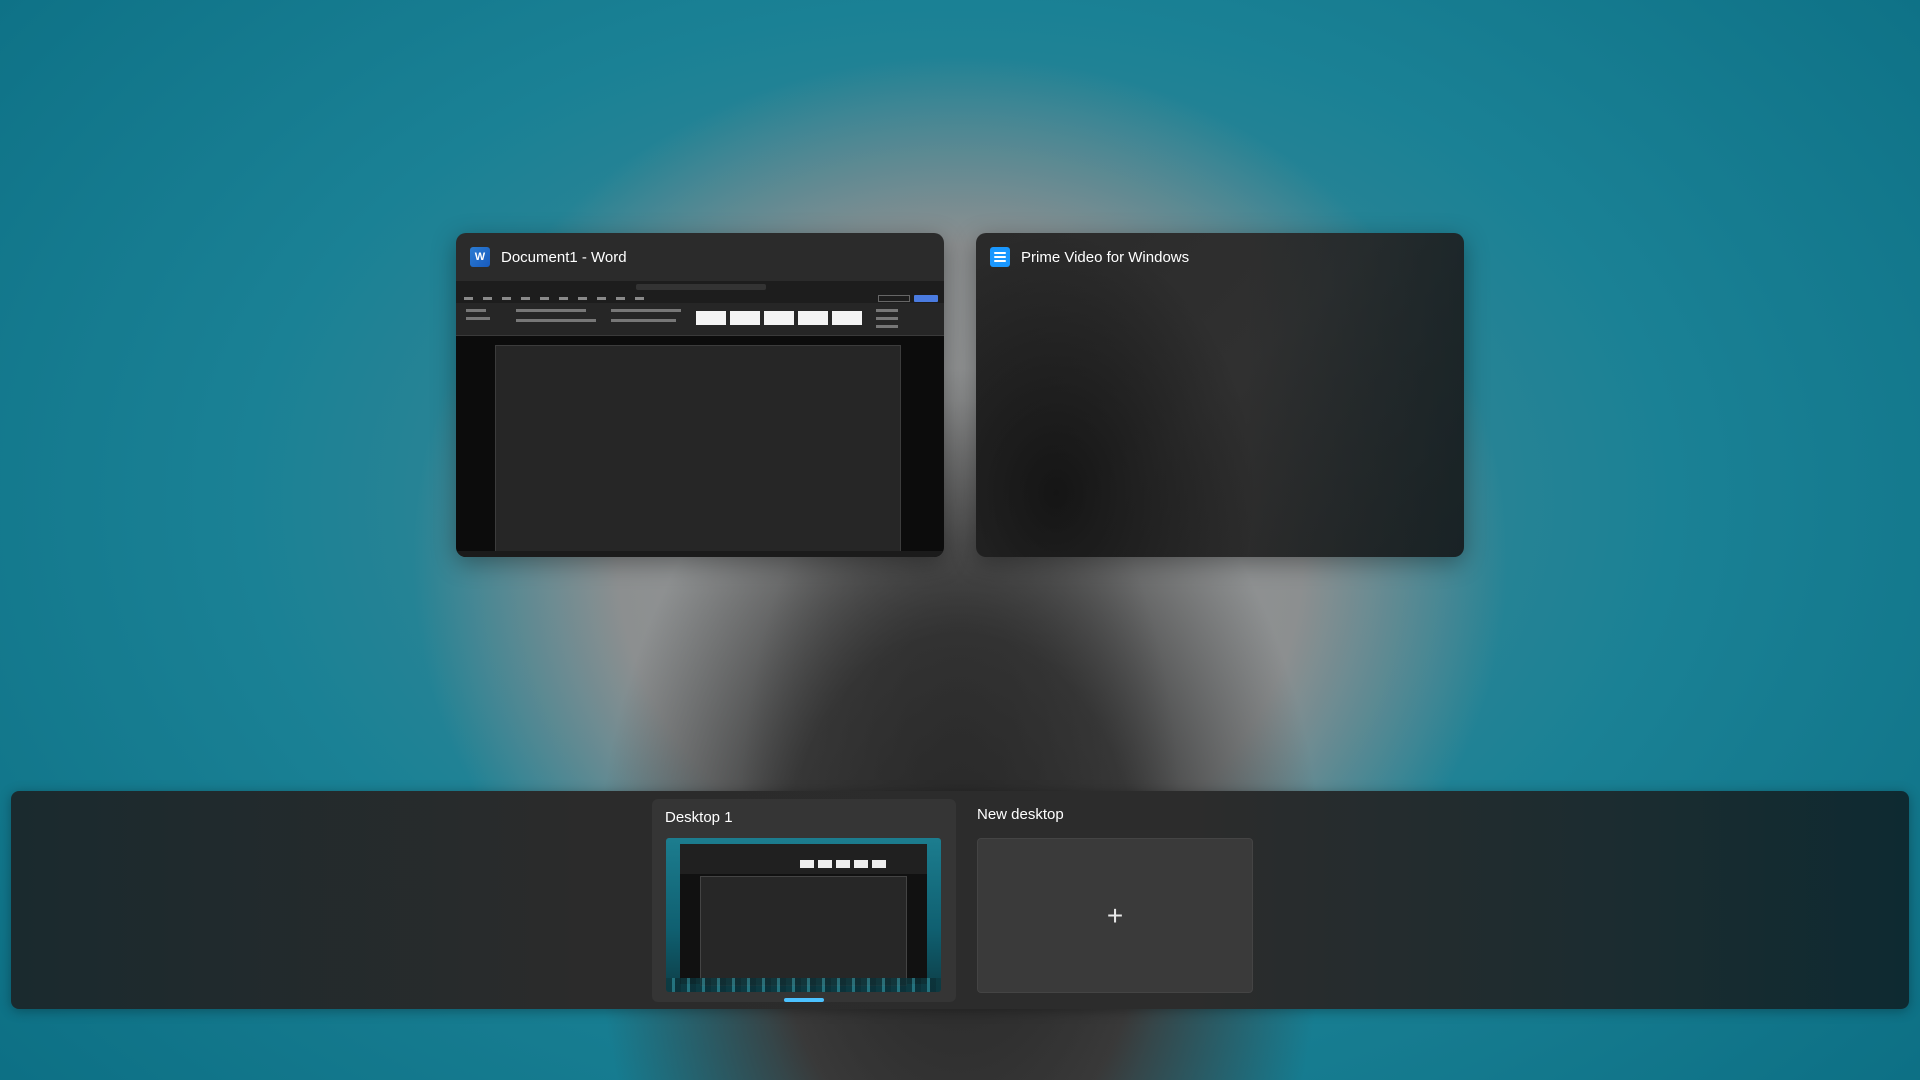 This screenshot has height=1080, width=1920. I want to click on plus-icon: +, so click(1115, 915).